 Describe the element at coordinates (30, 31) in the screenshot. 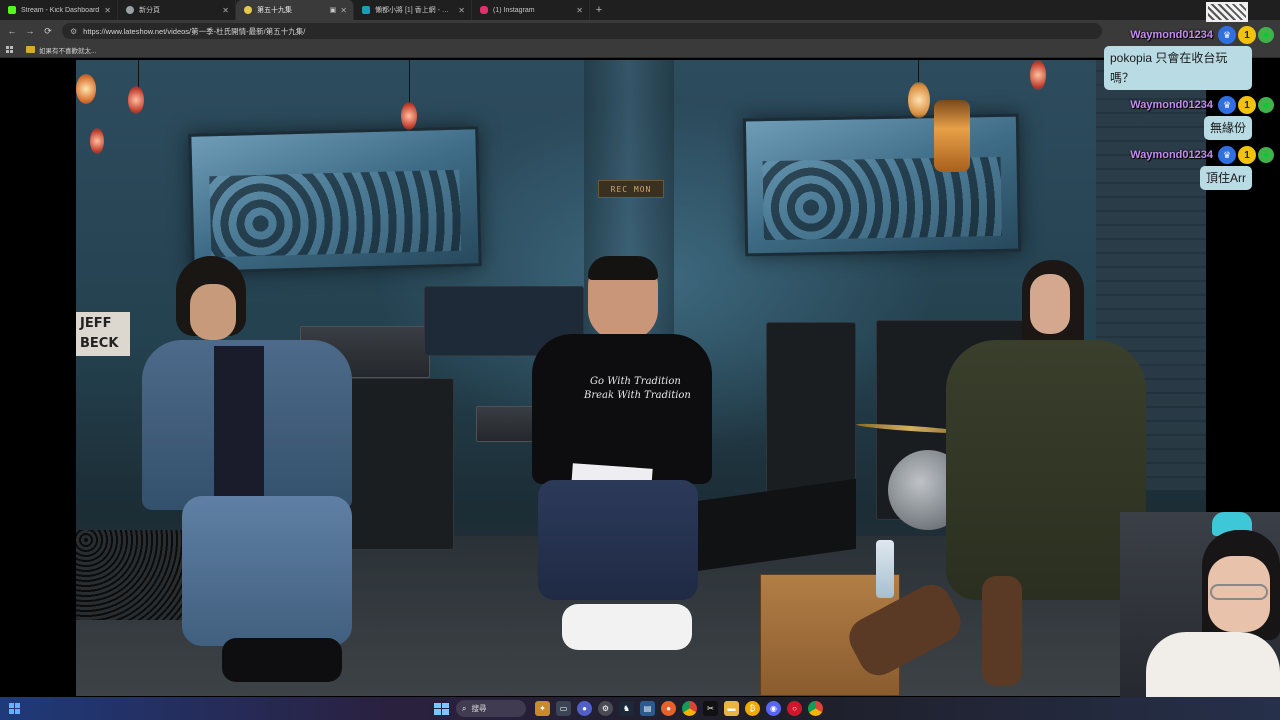

I see `forward-arrow-icon: →` at that location.